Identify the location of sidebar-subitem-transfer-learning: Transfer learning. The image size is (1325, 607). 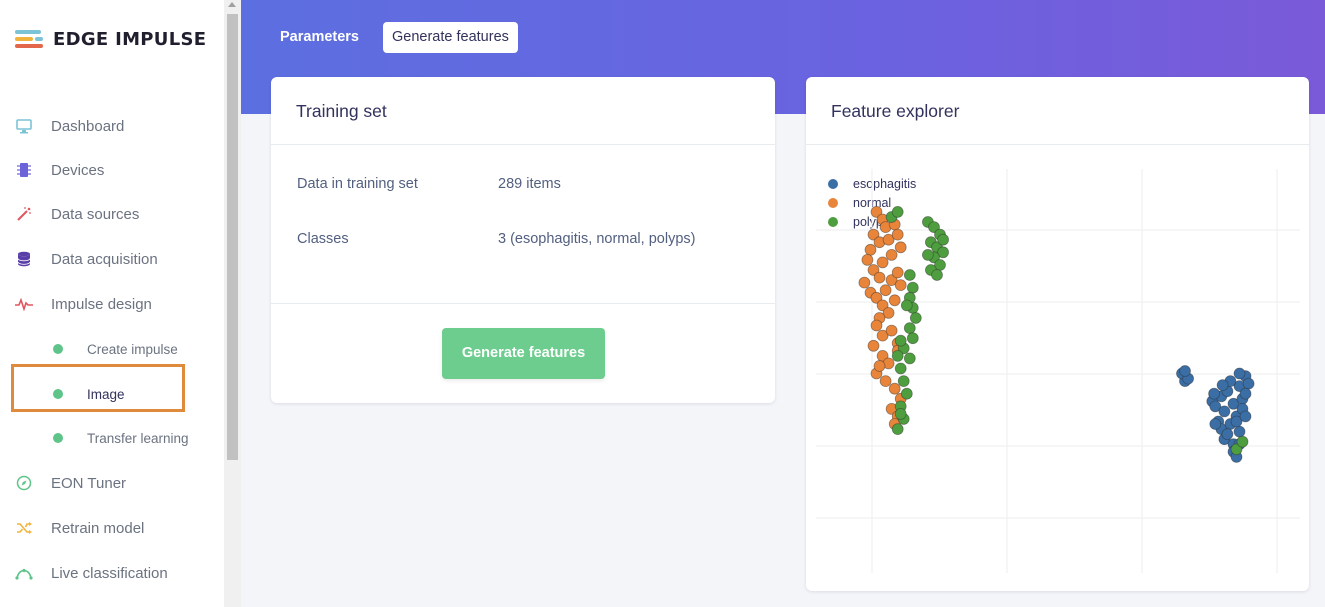
(112, 438).